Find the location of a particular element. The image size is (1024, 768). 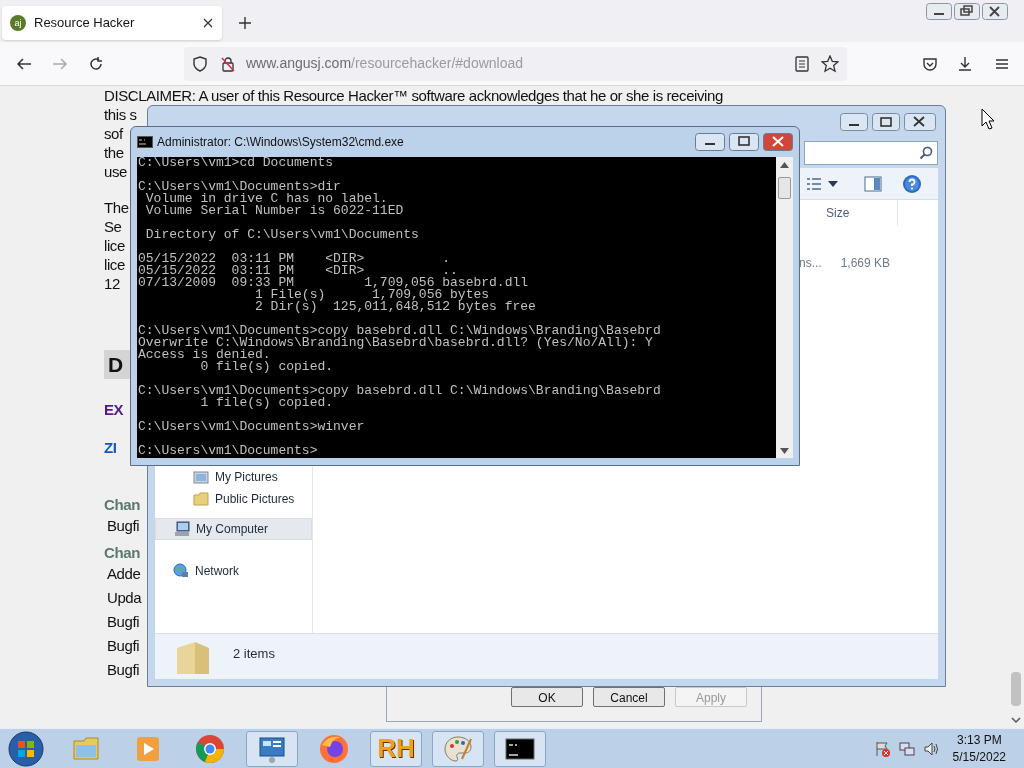

console-scrollbar is located at coordinates (784, 307).